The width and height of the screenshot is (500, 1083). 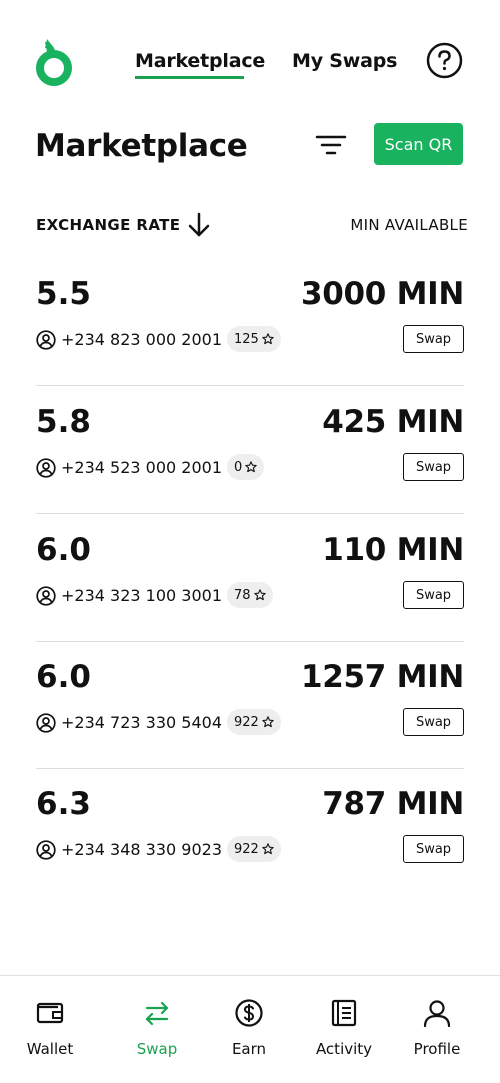 What do you see at coordinates (108, 225) in the screenshot?
I see `sort-exchange-rate: EXCHANGE RATE` at bounding box center [108, 225].